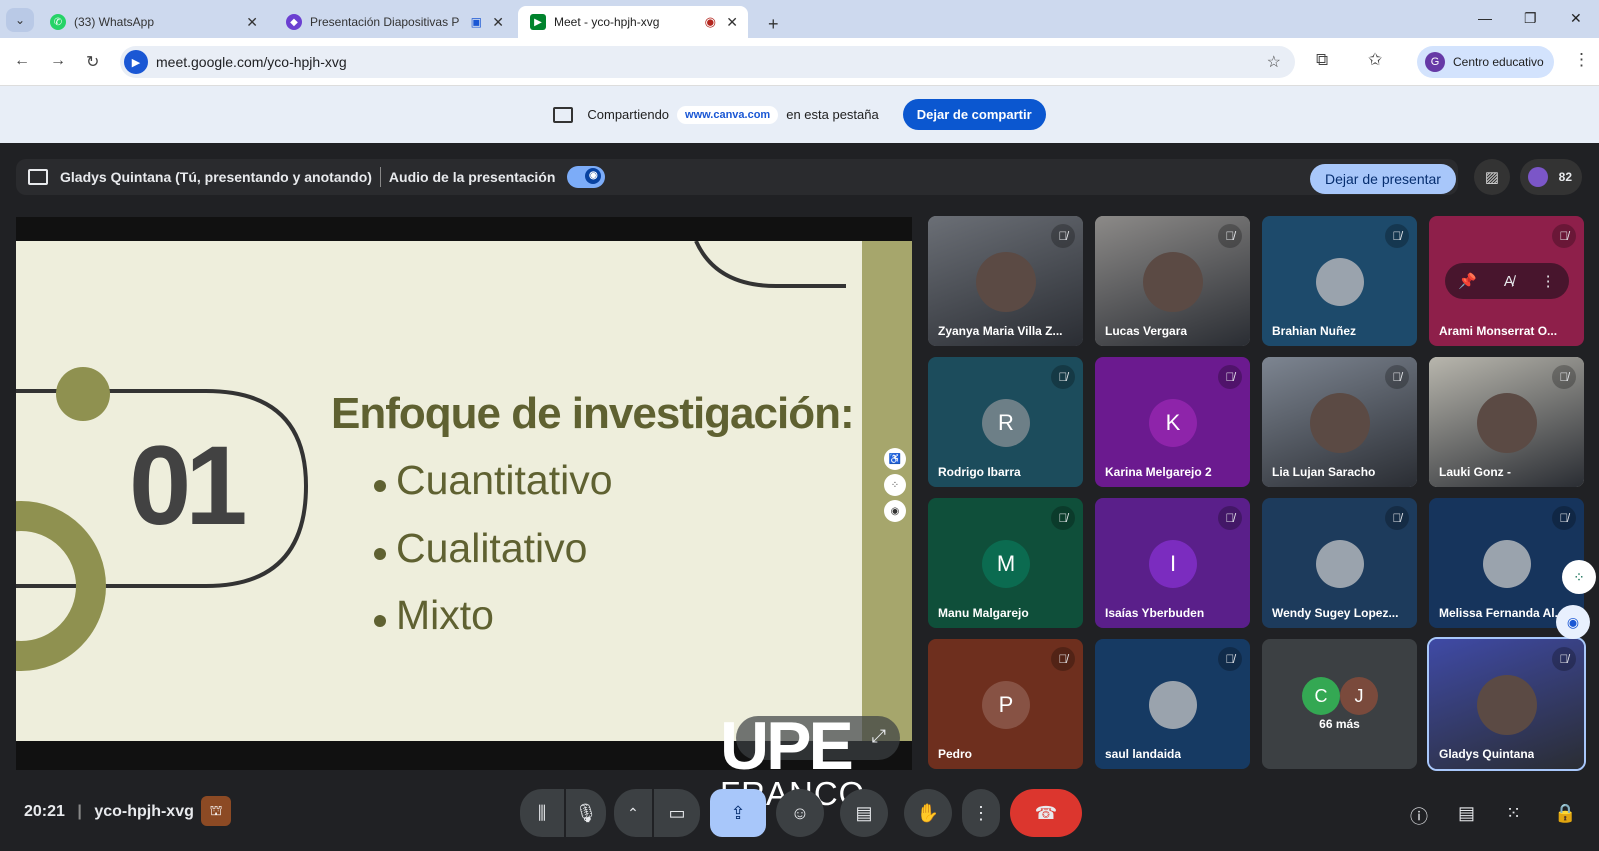  Describe the element at coordinates (294, 22) in the screenshot. I see `canva-icon: ◆` at that location.